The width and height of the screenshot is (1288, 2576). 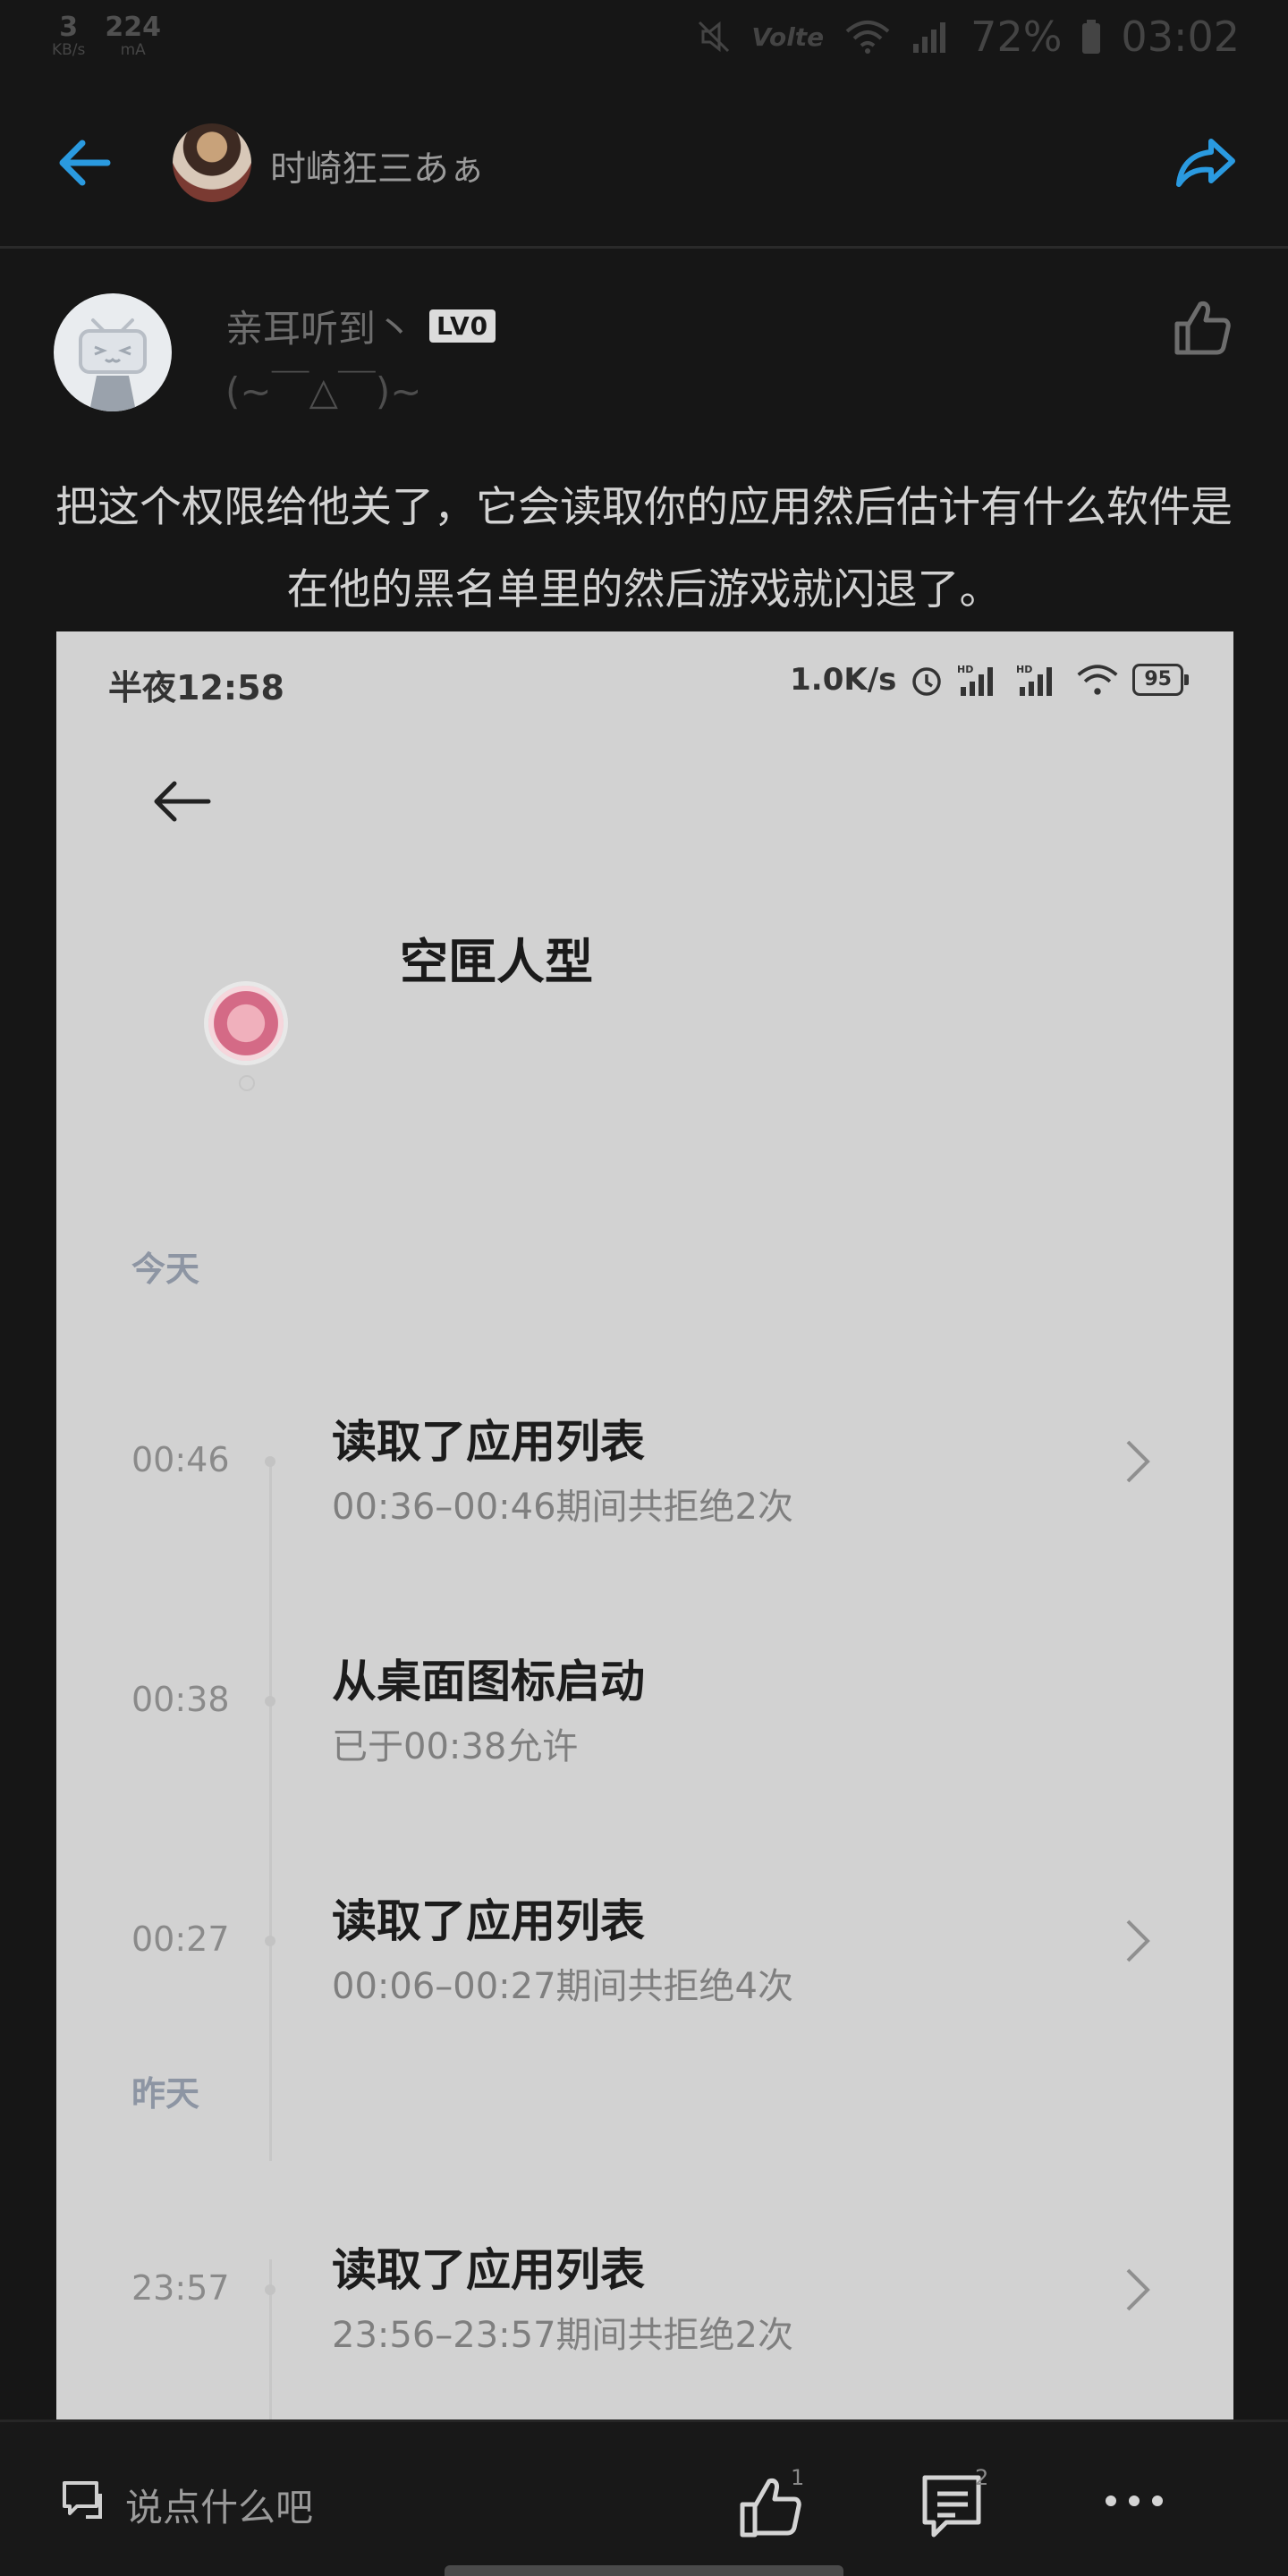 I want to click on battery-icon, so click(x=1091, y=37).